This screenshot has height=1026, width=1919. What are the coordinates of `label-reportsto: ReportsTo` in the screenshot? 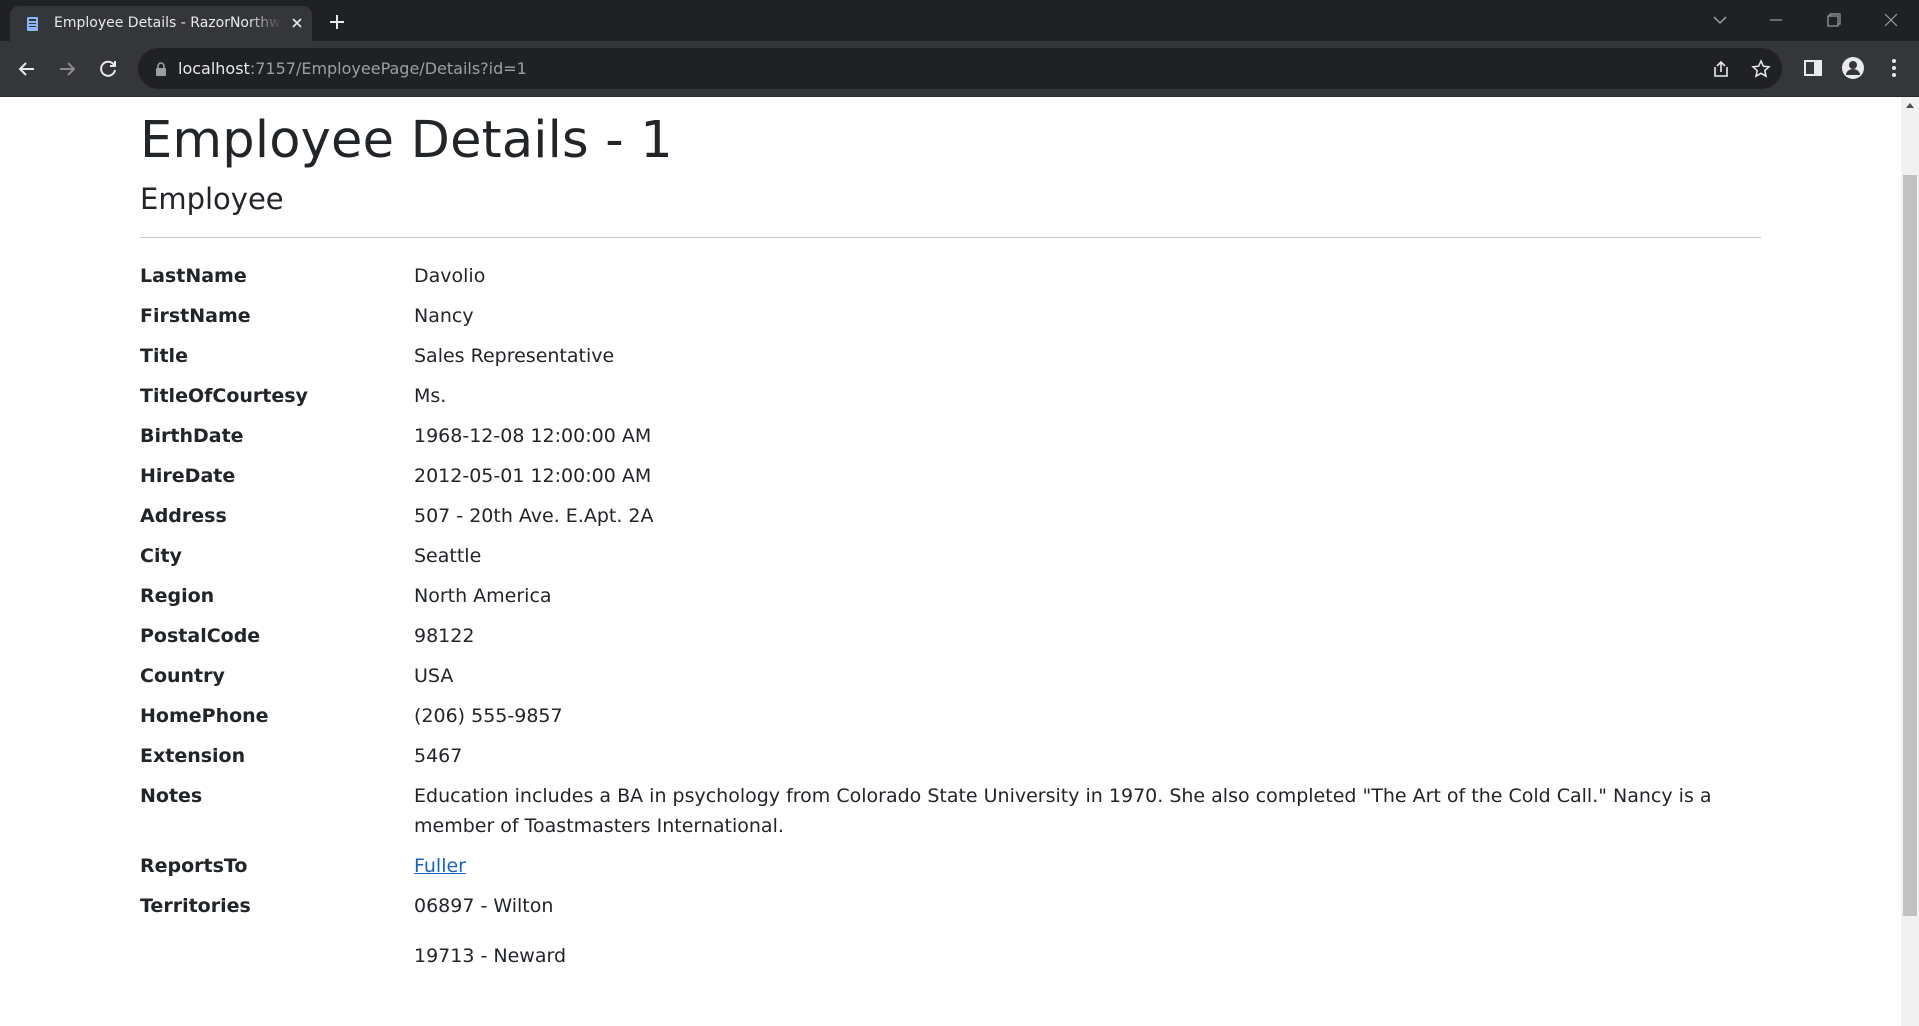 It's located at (194, 866).